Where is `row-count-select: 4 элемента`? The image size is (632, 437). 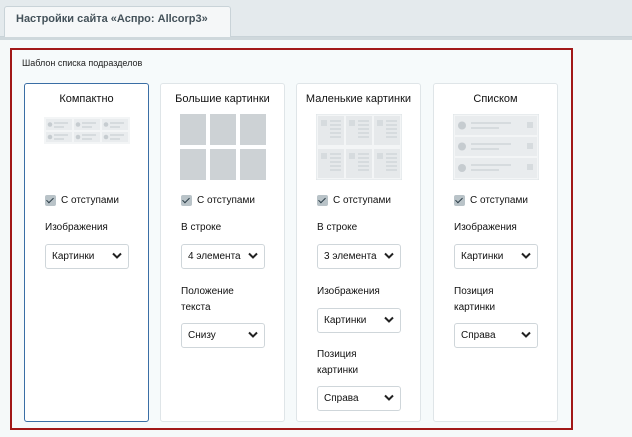
row-count-select: 4 элемента is located at coordinates (223, 256).